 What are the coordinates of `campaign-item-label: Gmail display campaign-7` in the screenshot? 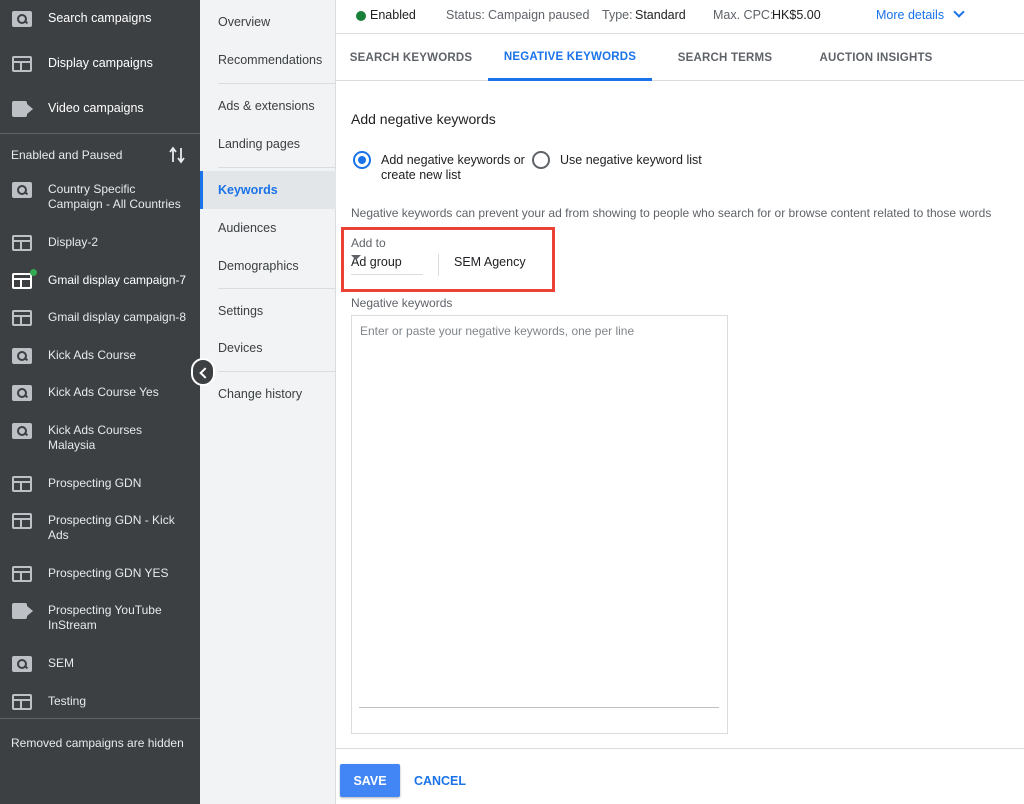 It's located at (117, 280).